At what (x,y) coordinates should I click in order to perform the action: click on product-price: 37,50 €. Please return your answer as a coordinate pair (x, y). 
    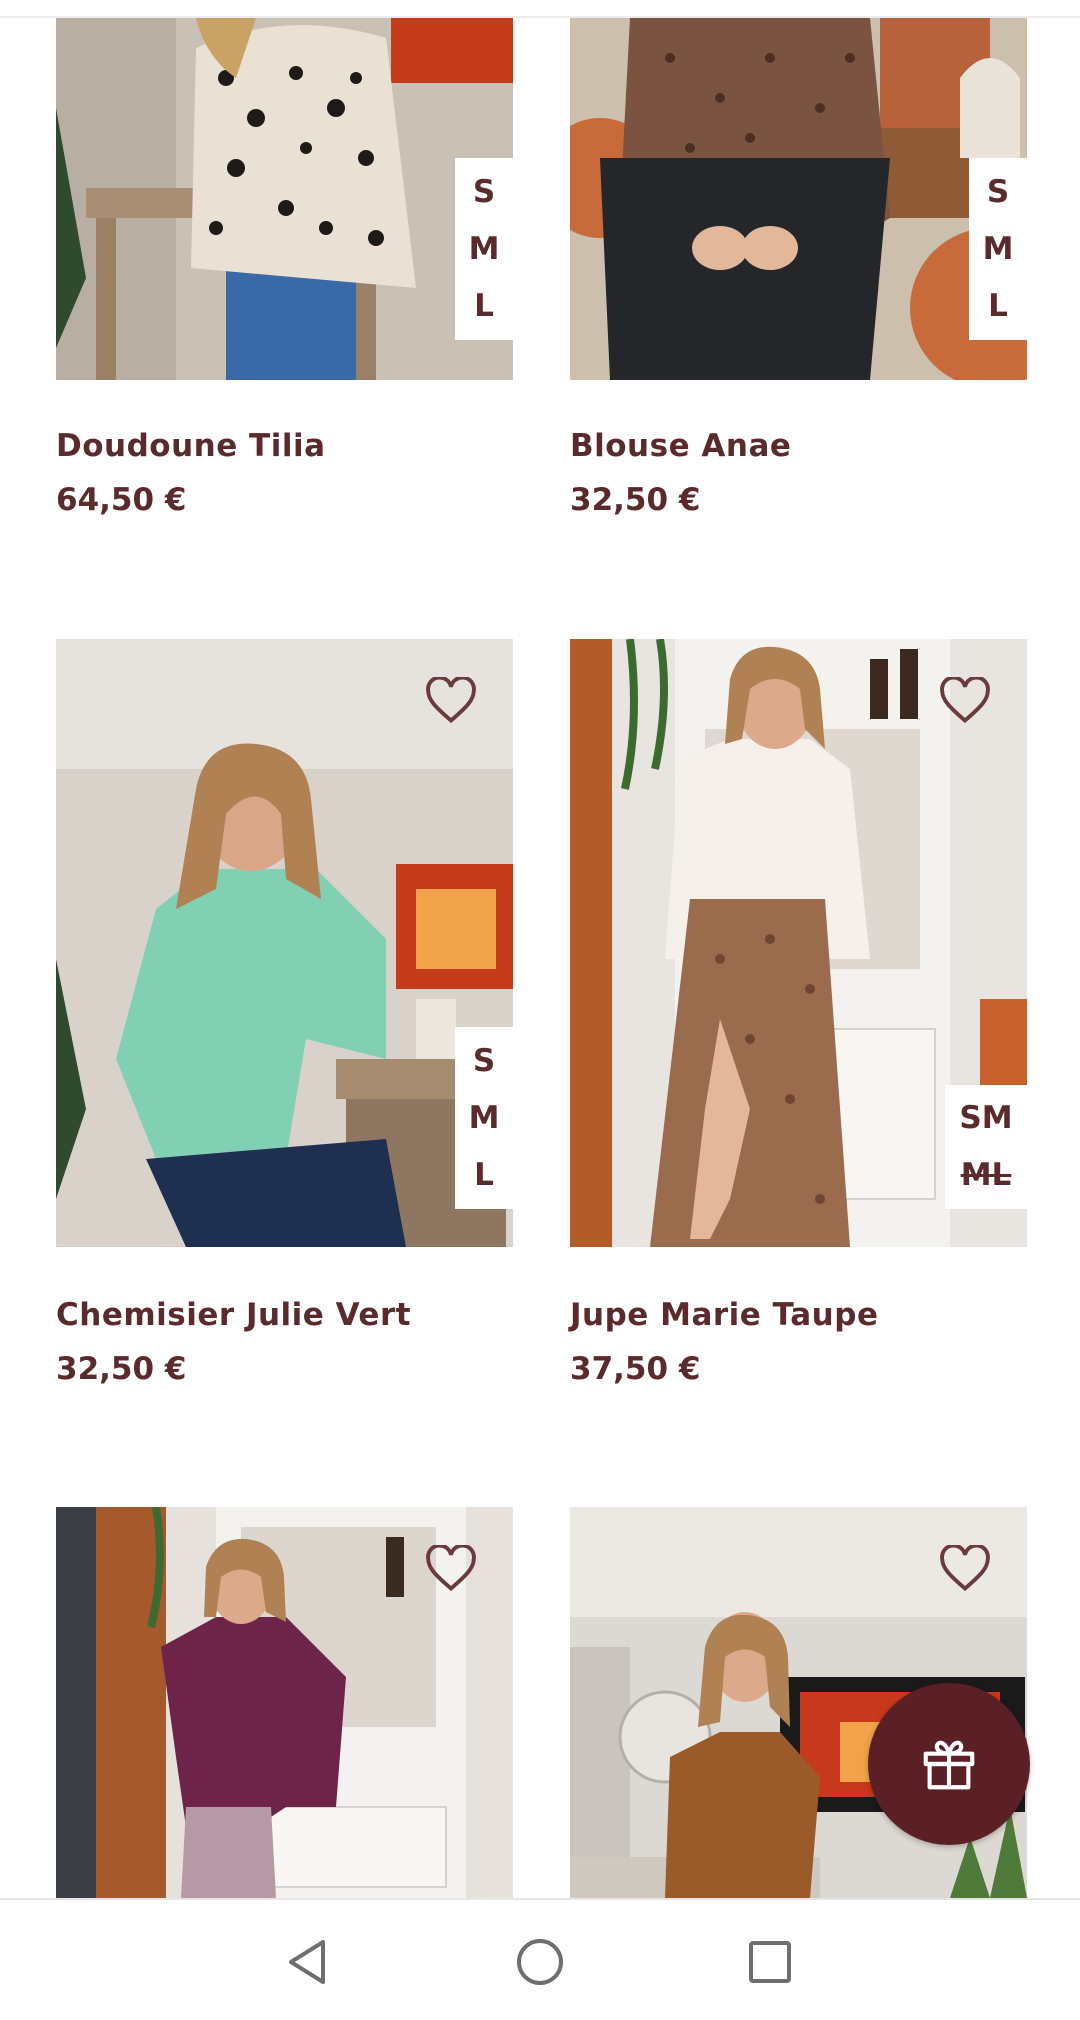
    Looking at the image, I should click on (635, 1369).